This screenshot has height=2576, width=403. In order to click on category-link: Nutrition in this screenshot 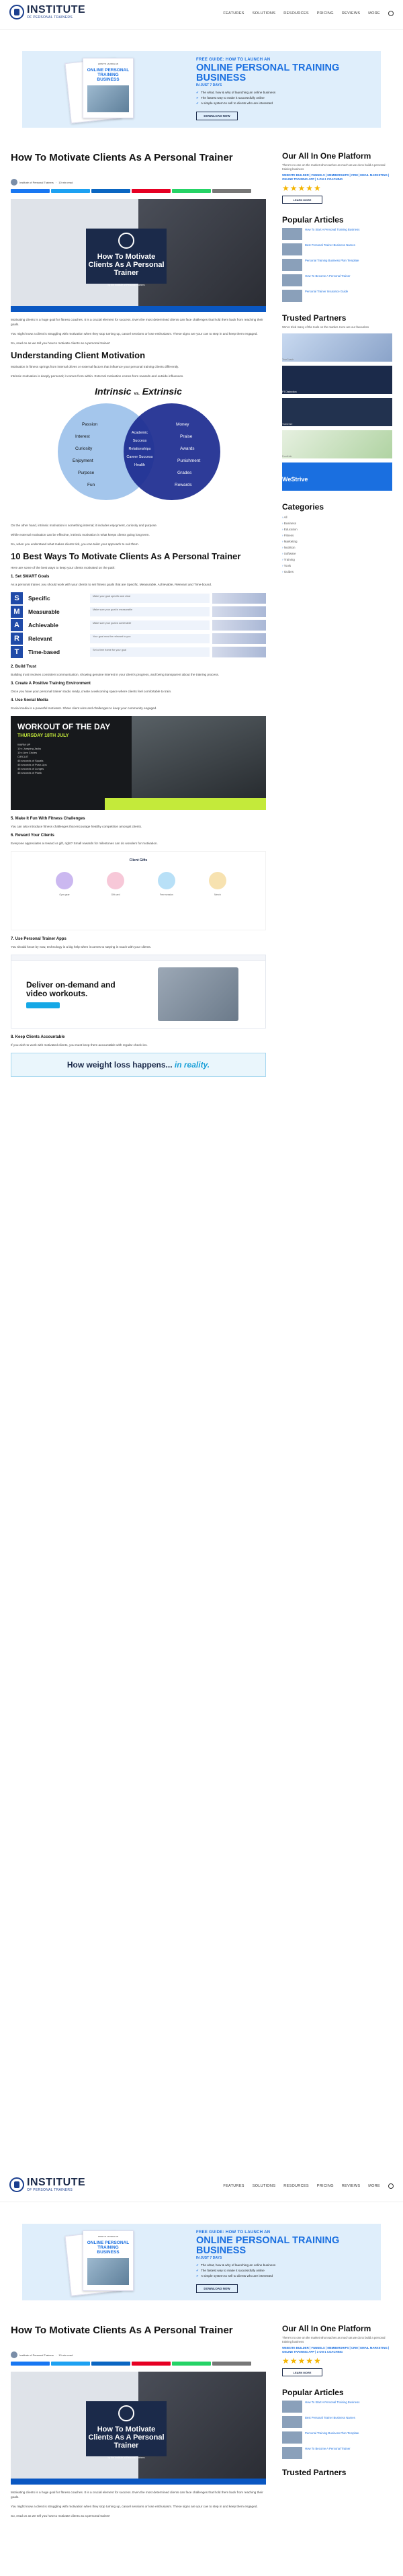, I will do `click(337, 548)`.